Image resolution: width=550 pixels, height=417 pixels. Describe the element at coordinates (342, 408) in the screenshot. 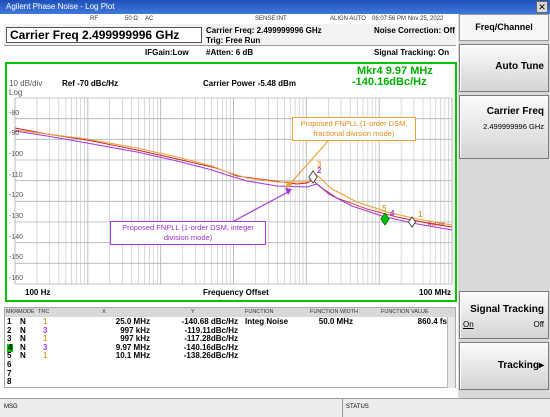

I see `msg-divider` at that location.